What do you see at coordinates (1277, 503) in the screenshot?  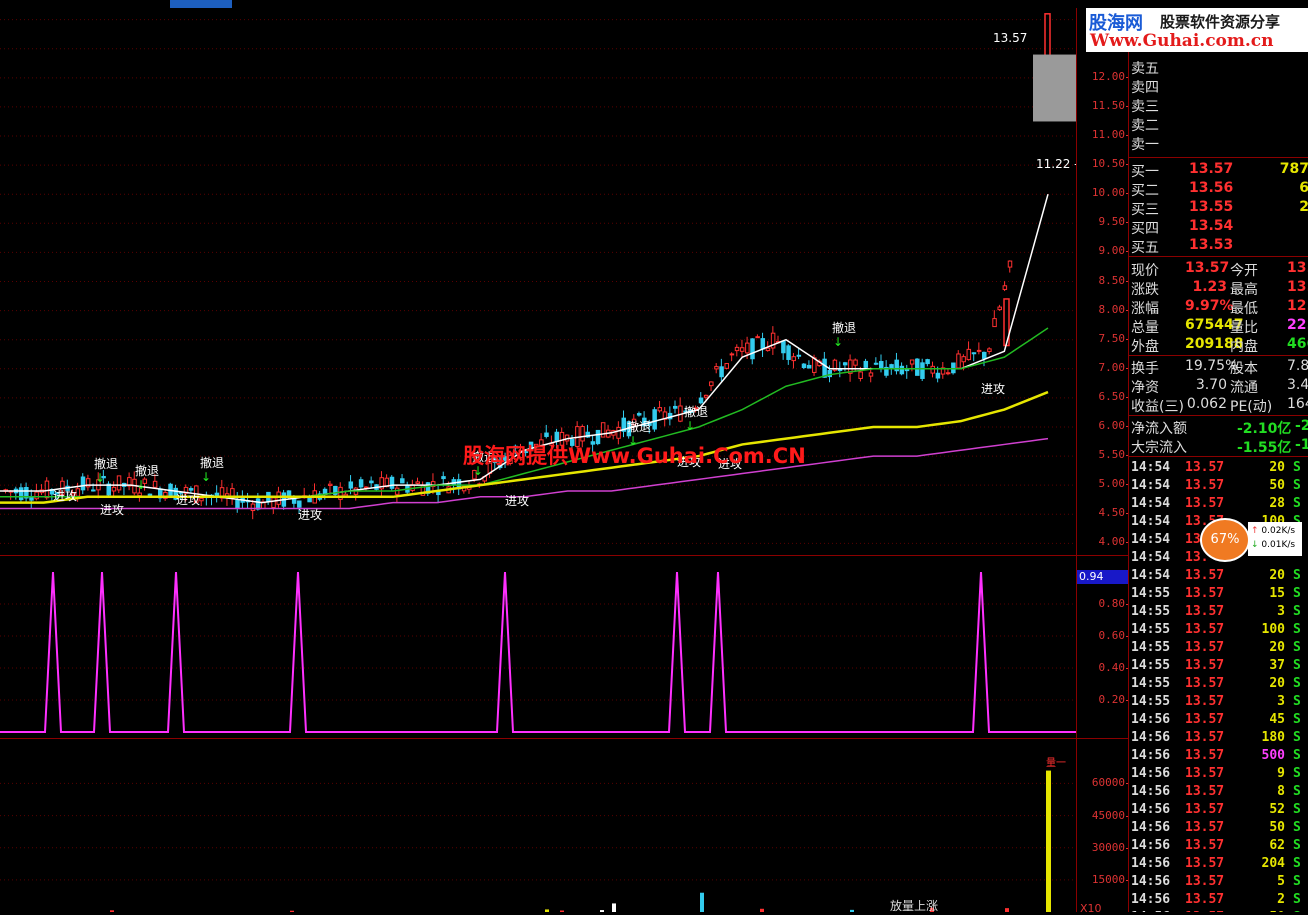 I see `trade-volume: 28` at bounding box center [1277, 503].